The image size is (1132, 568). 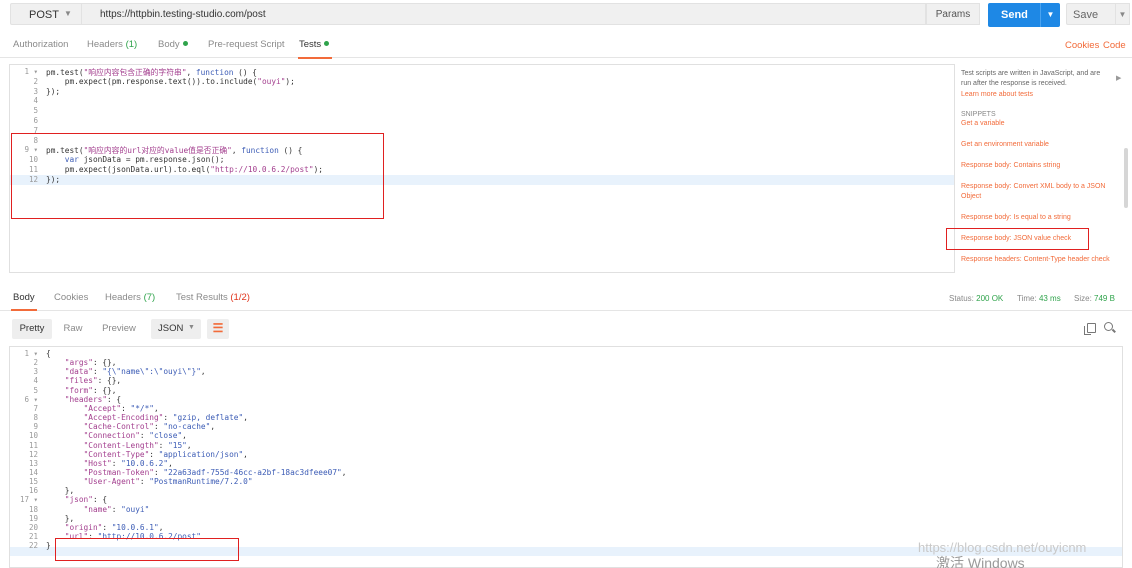 What do you see at coordinates (33, 179) in the screenshot?
I see `line-number: 12` at bounding box center [33, 179].